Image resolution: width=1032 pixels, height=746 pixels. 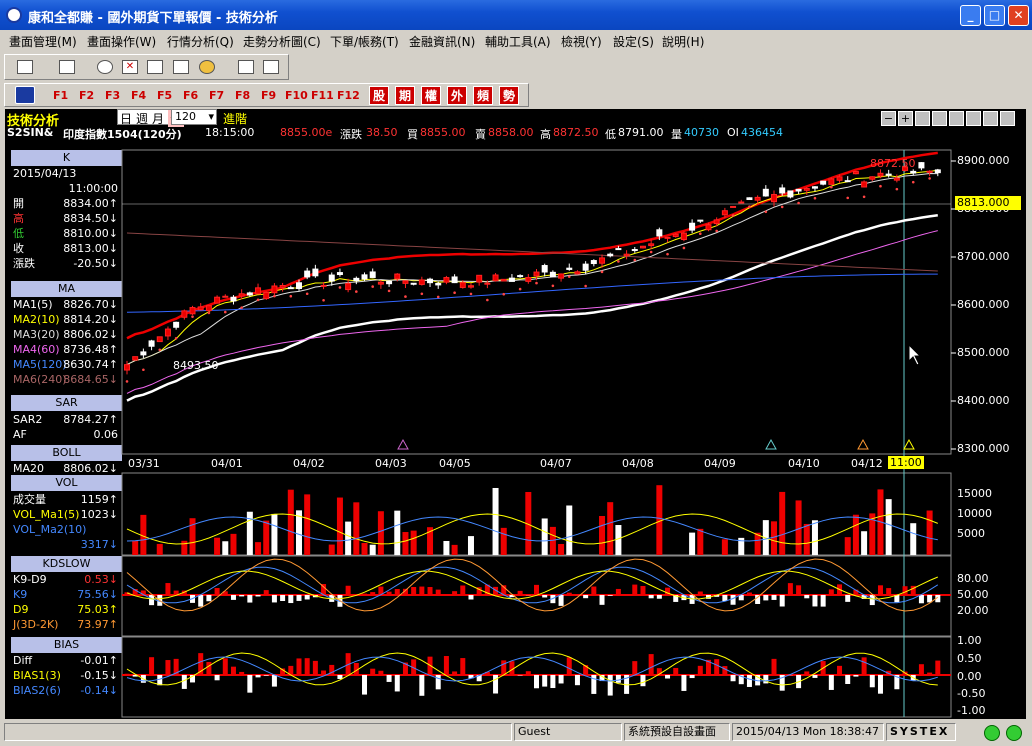 I want to click on layout-icon, so click(x=25, y=67).